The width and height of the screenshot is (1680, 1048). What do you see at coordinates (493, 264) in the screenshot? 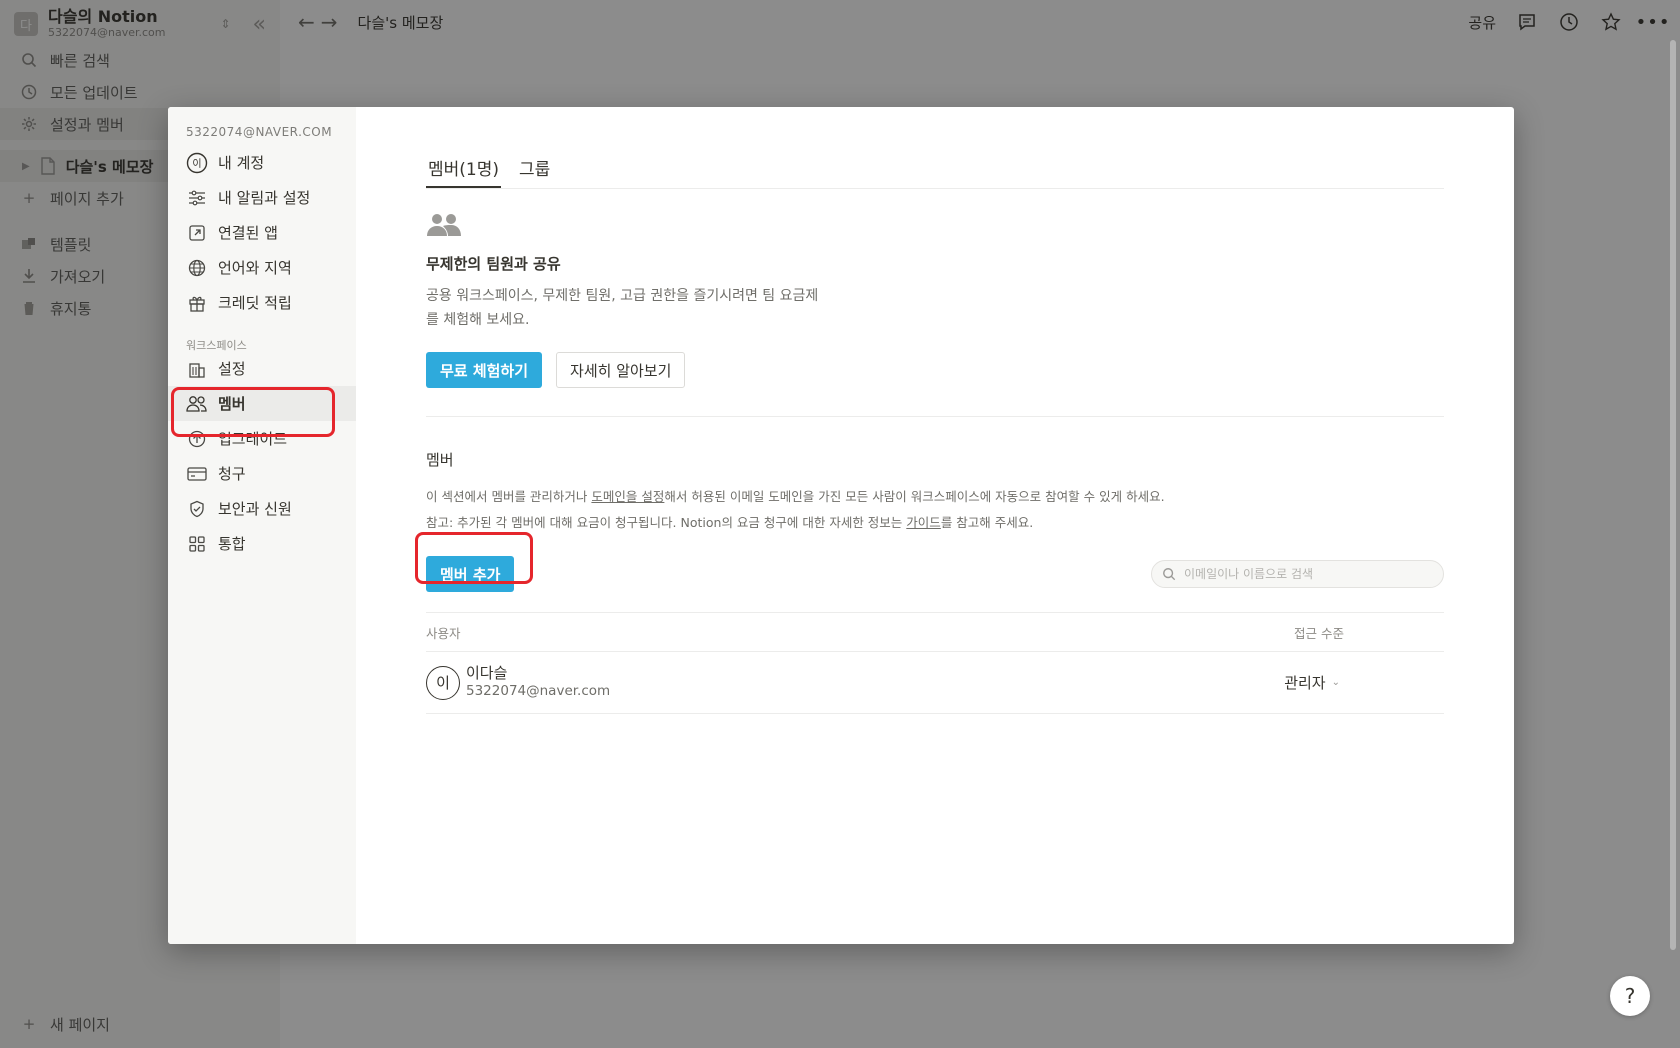
I see `upsell-title: 무제한의 팀원과 공유` at bounding box center [493, 264].